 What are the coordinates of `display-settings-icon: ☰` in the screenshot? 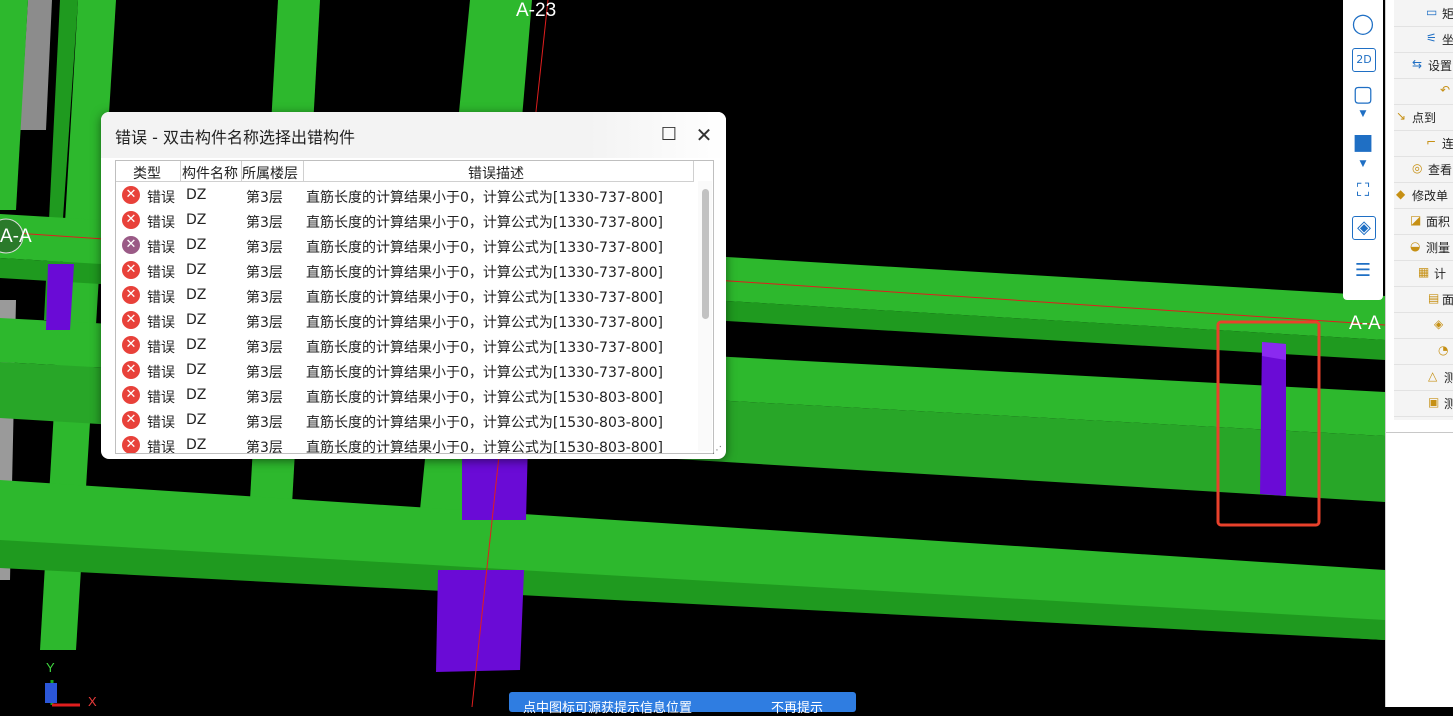 It's located at (1363, 271).